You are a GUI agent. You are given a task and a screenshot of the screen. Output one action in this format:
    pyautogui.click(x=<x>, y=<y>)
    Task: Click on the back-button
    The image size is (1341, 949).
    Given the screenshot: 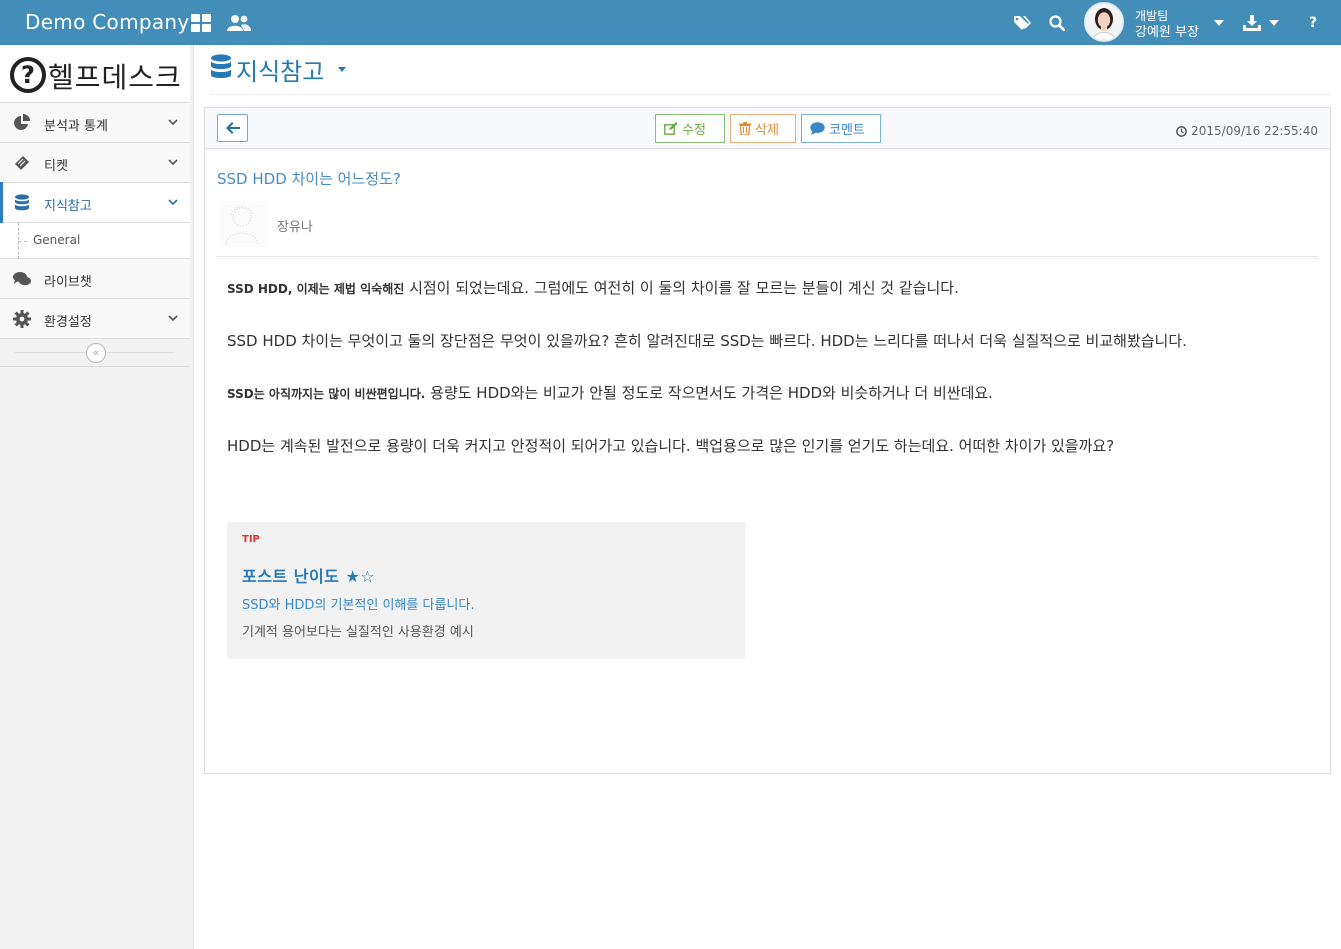 What is the action you would take?
    pyautogui.click(x=232, y=128)
    